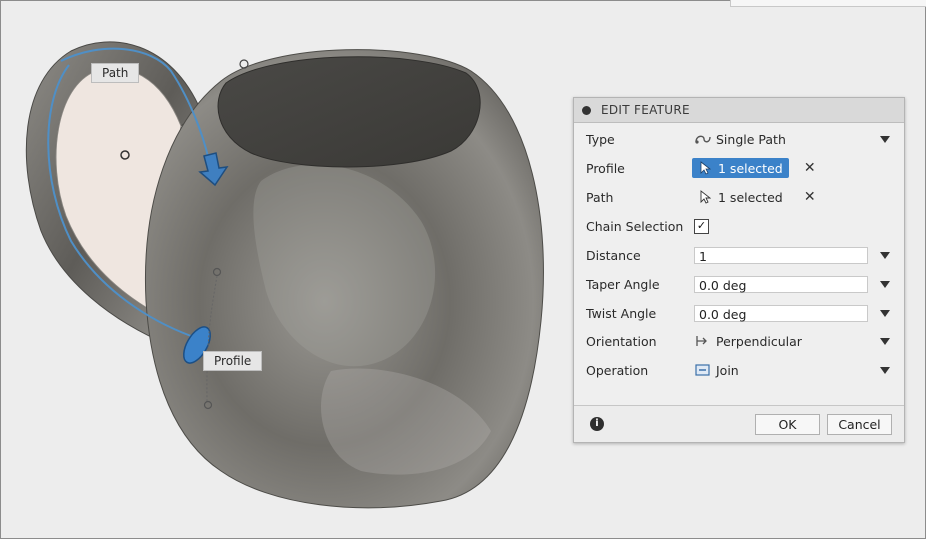  I want to click on row-twist-angle: Twist Angle 0.0 deg, so click(739, 313).